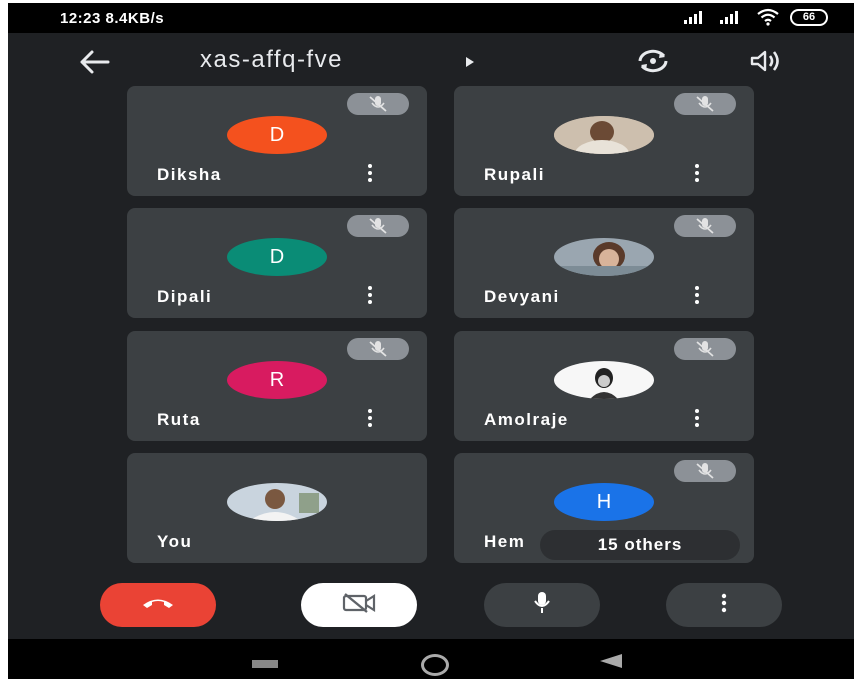  What do you see at coordinates (431, 61) in the screenshot?
I see `call-header: xas-affq-fve` at bounding box center [431, 61].